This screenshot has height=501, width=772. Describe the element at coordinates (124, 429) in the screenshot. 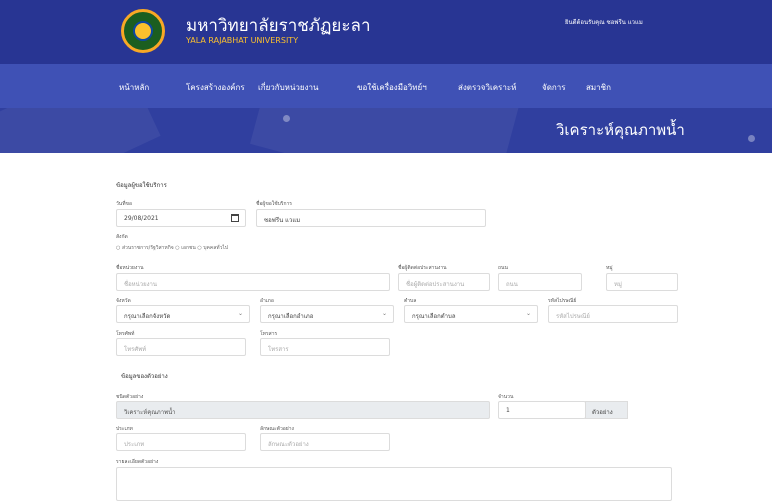

I see `sample-kind-label: ประเภท` at that location.